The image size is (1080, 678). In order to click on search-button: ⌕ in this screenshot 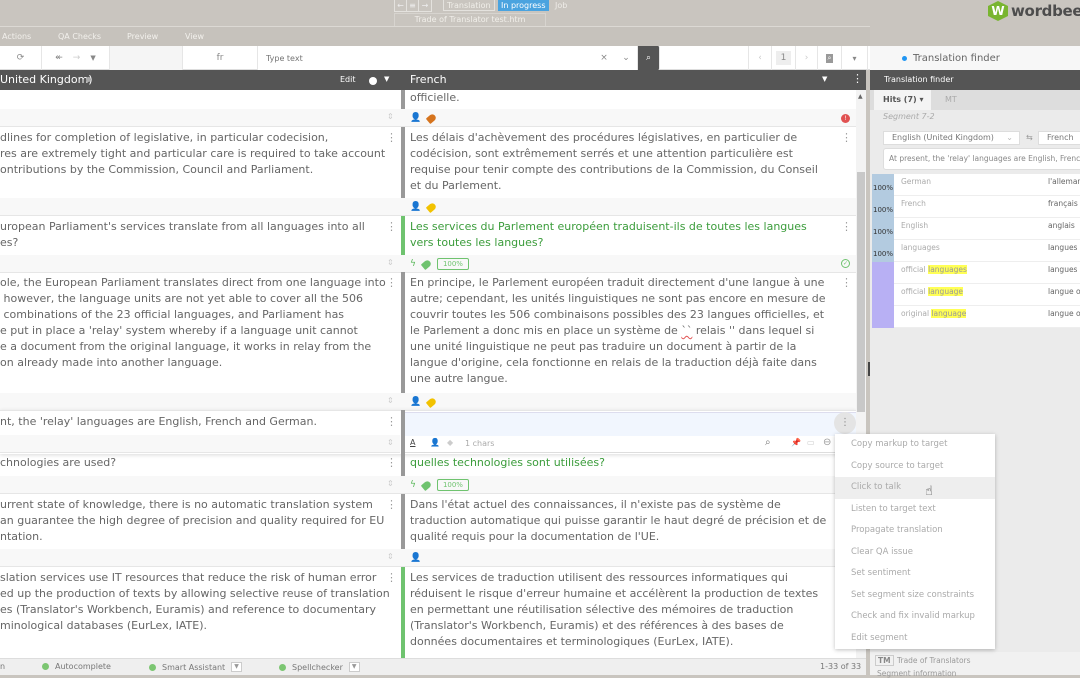, I will do `click(649, 58)`.